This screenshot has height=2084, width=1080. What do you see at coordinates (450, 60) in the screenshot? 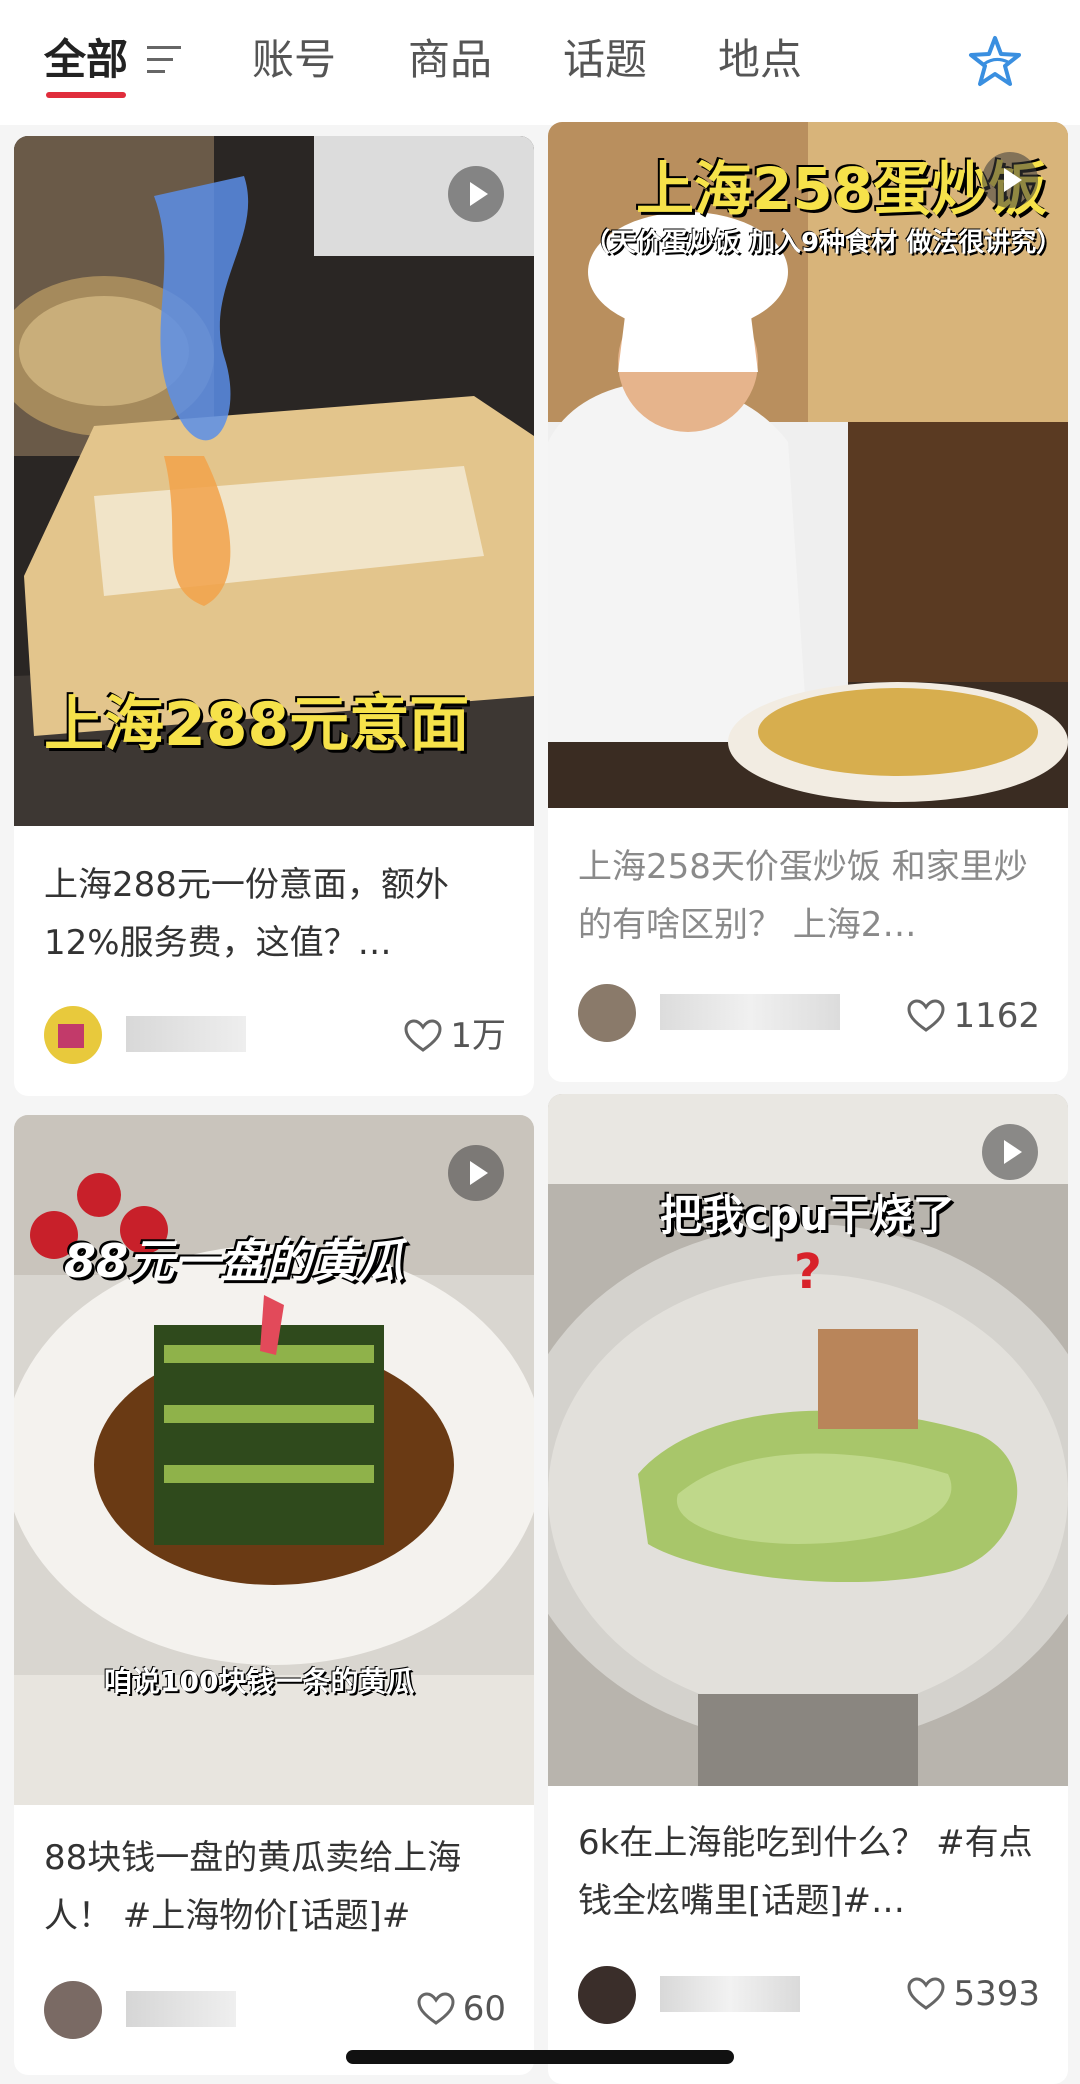
I see `tab-products: 商品` at bounding box center [450, 60].